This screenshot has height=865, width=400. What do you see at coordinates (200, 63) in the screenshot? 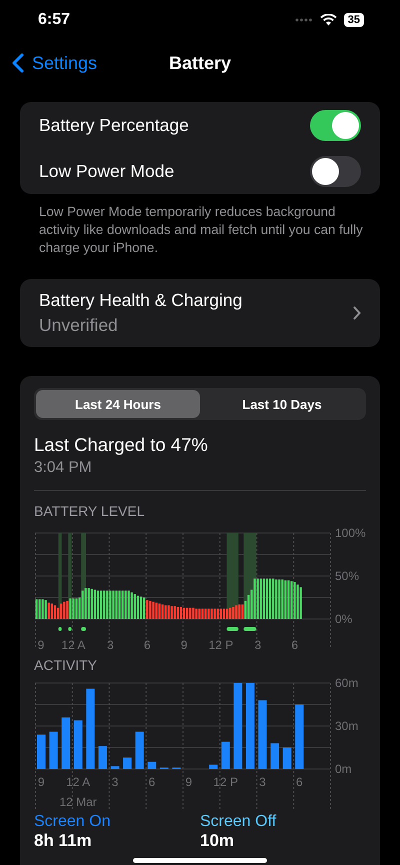
I see `page-title: Battery` at bounding box center [200, 63].